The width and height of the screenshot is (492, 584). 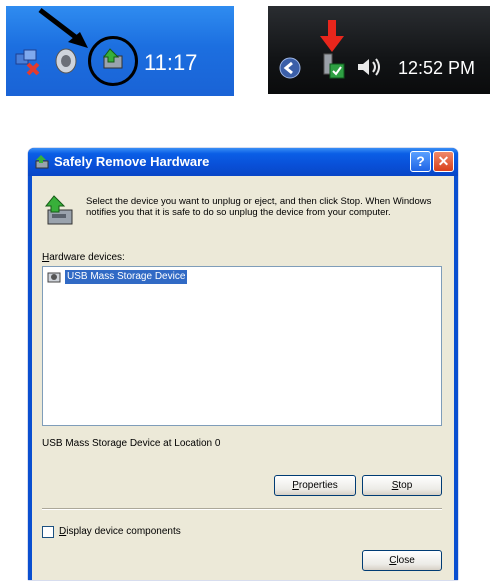 I want to click on close-button: Close, so click(x=402, y=560).